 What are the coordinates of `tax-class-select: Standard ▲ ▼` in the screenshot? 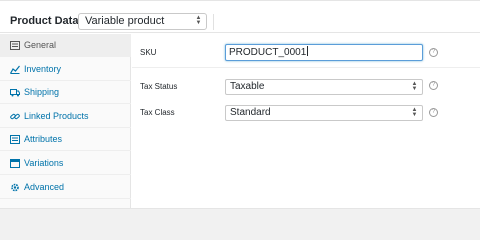 It's located at (324, 113).